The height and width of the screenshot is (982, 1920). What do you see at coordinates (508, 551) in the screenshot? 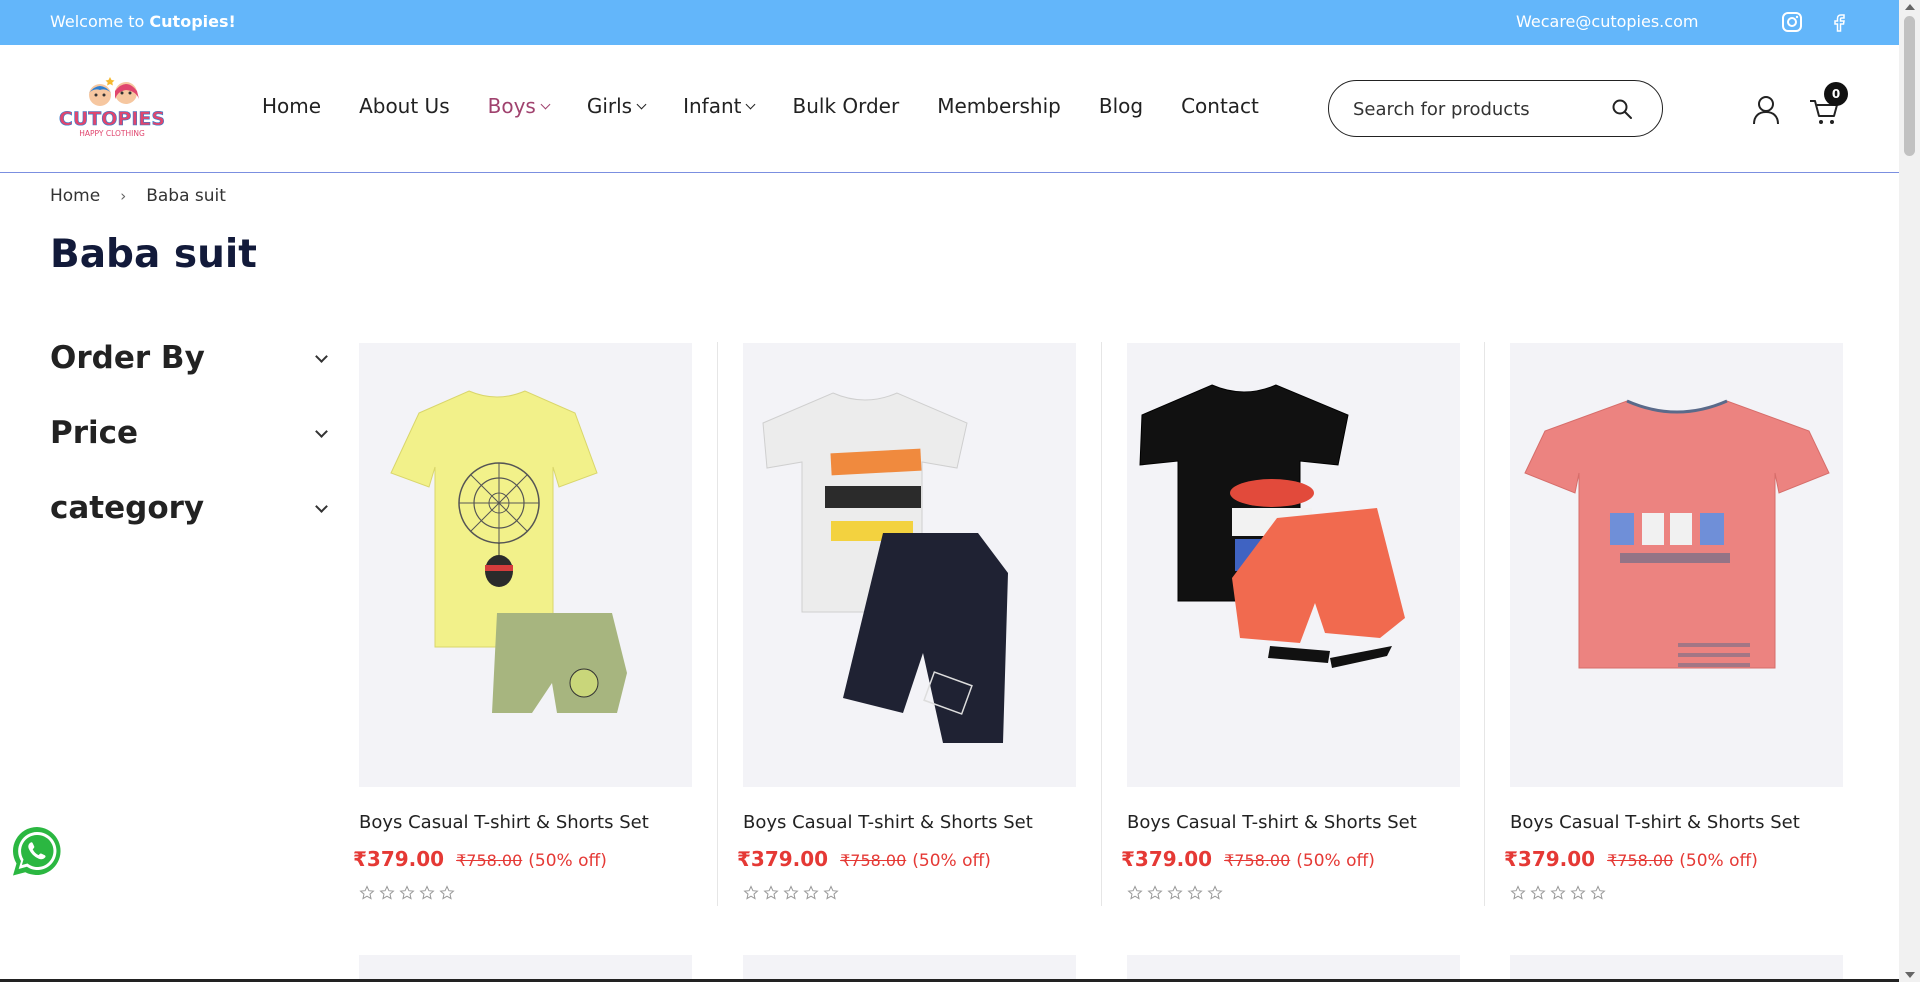
I see `product-photo-yellow-set` at bounding box center [508, 551].